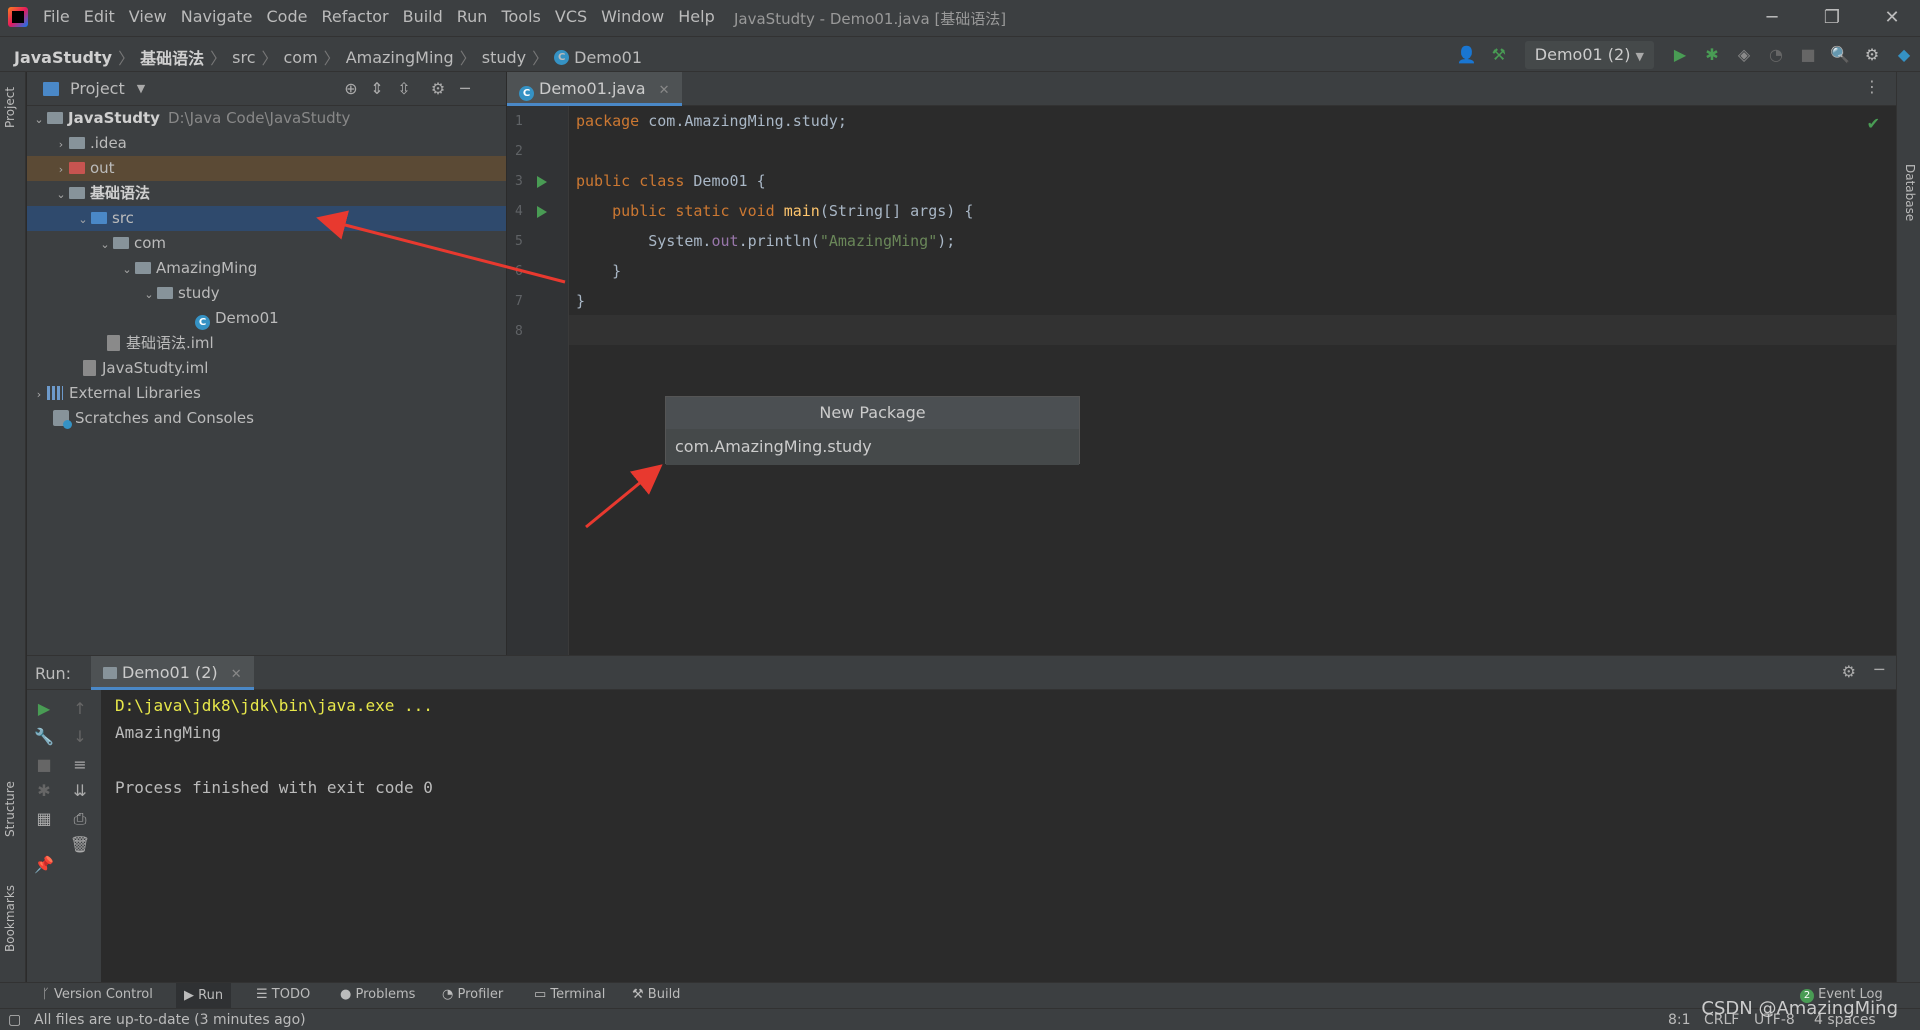  What do you see at coordinates (80, 709) in the screenshot?
I see `arrow-up-icon: ↑` at bounding box center [80, 709].